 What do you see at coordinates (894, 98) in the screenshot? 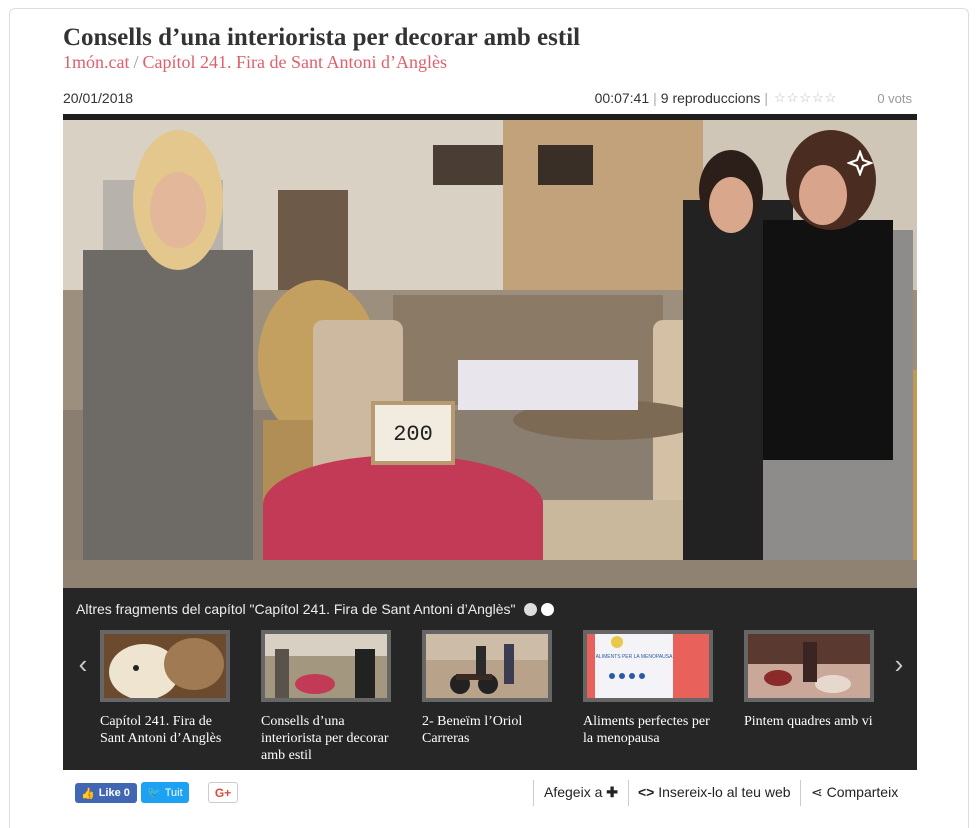
I see `vote-count: 0 vots` at bounding box center [894, 98].